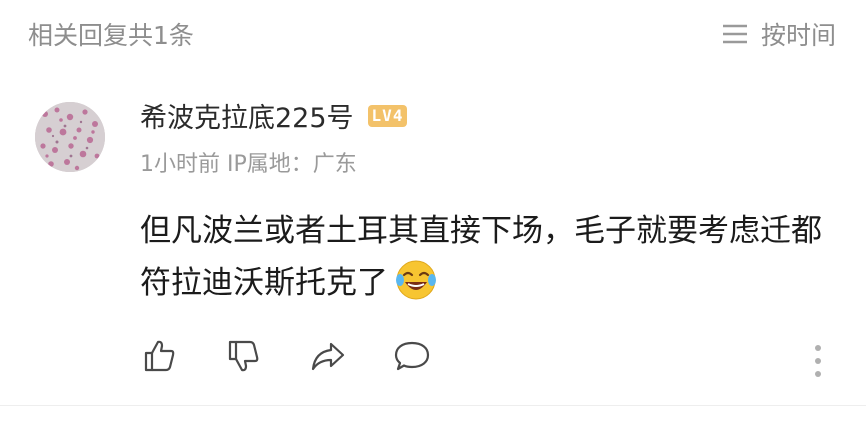  I want to click on sort-list-icon, so click(735, 34).